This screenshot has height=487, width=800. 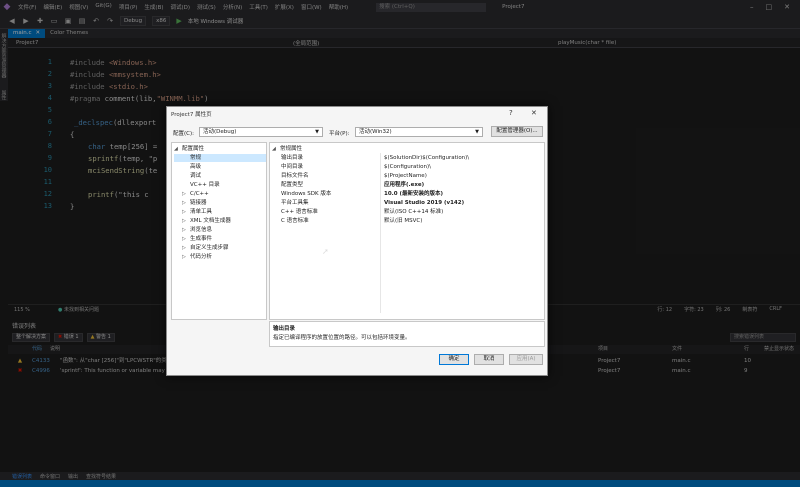 I want to click on property-value: $(SolutionDir)$(Configuration)\, so click(x=426, y=158).